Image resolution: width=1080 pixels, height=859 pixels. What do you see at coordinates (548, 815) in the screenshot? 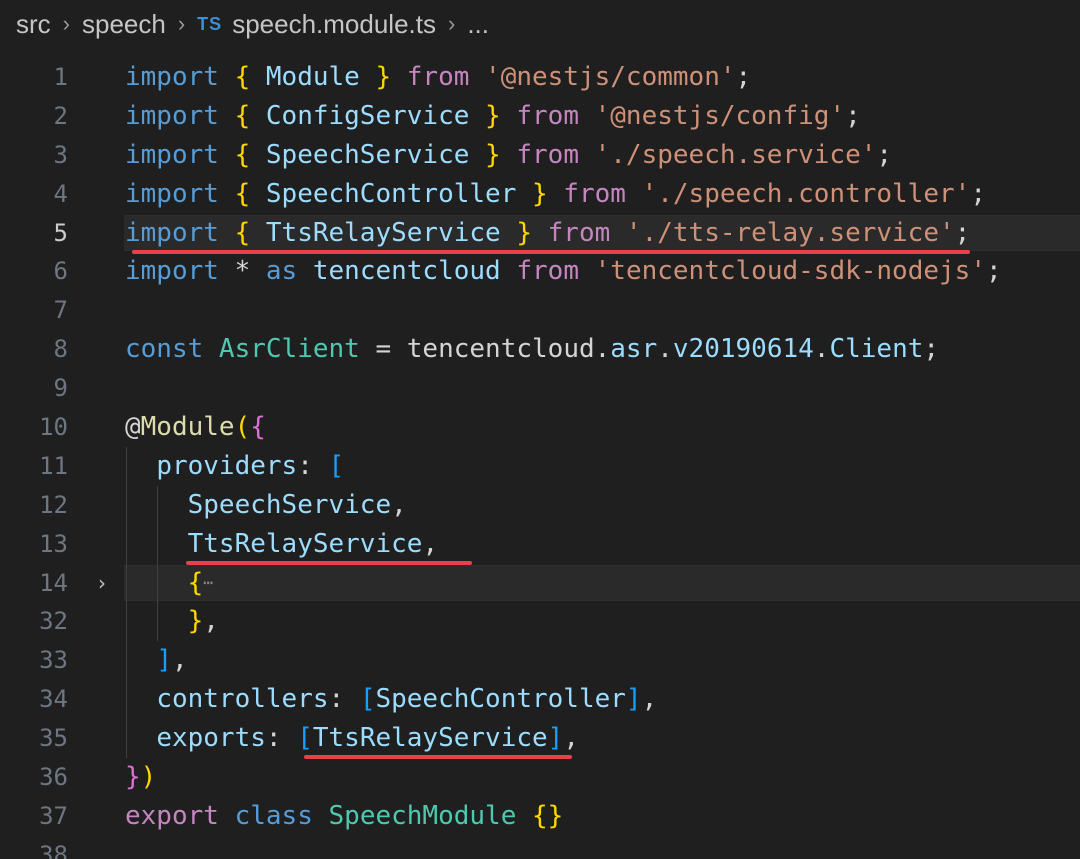
I see `code-token: {}` at bounding box center [548, 815].